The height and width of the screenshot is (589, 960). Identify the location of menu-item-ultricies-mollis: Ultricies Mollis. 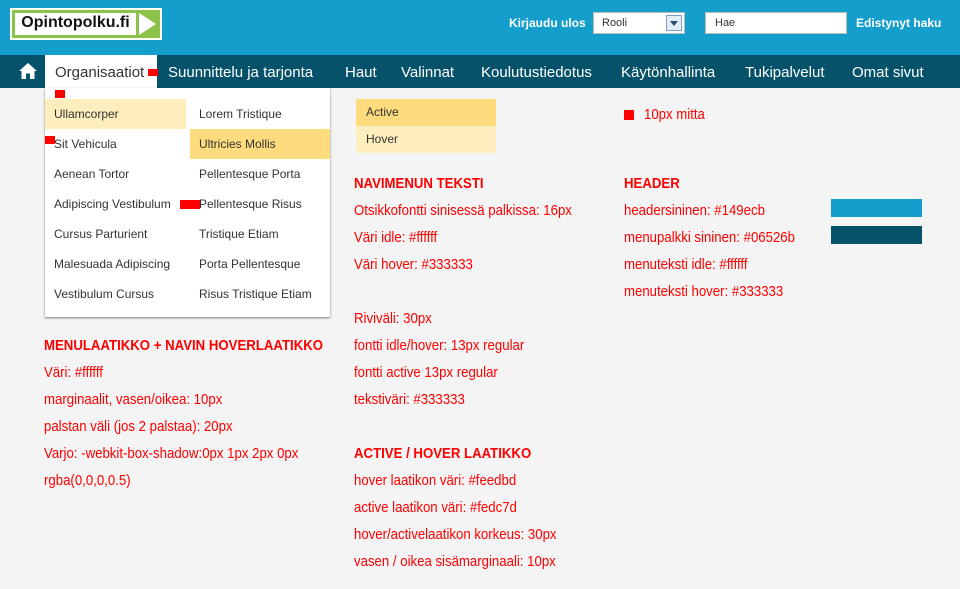
(260, 144).